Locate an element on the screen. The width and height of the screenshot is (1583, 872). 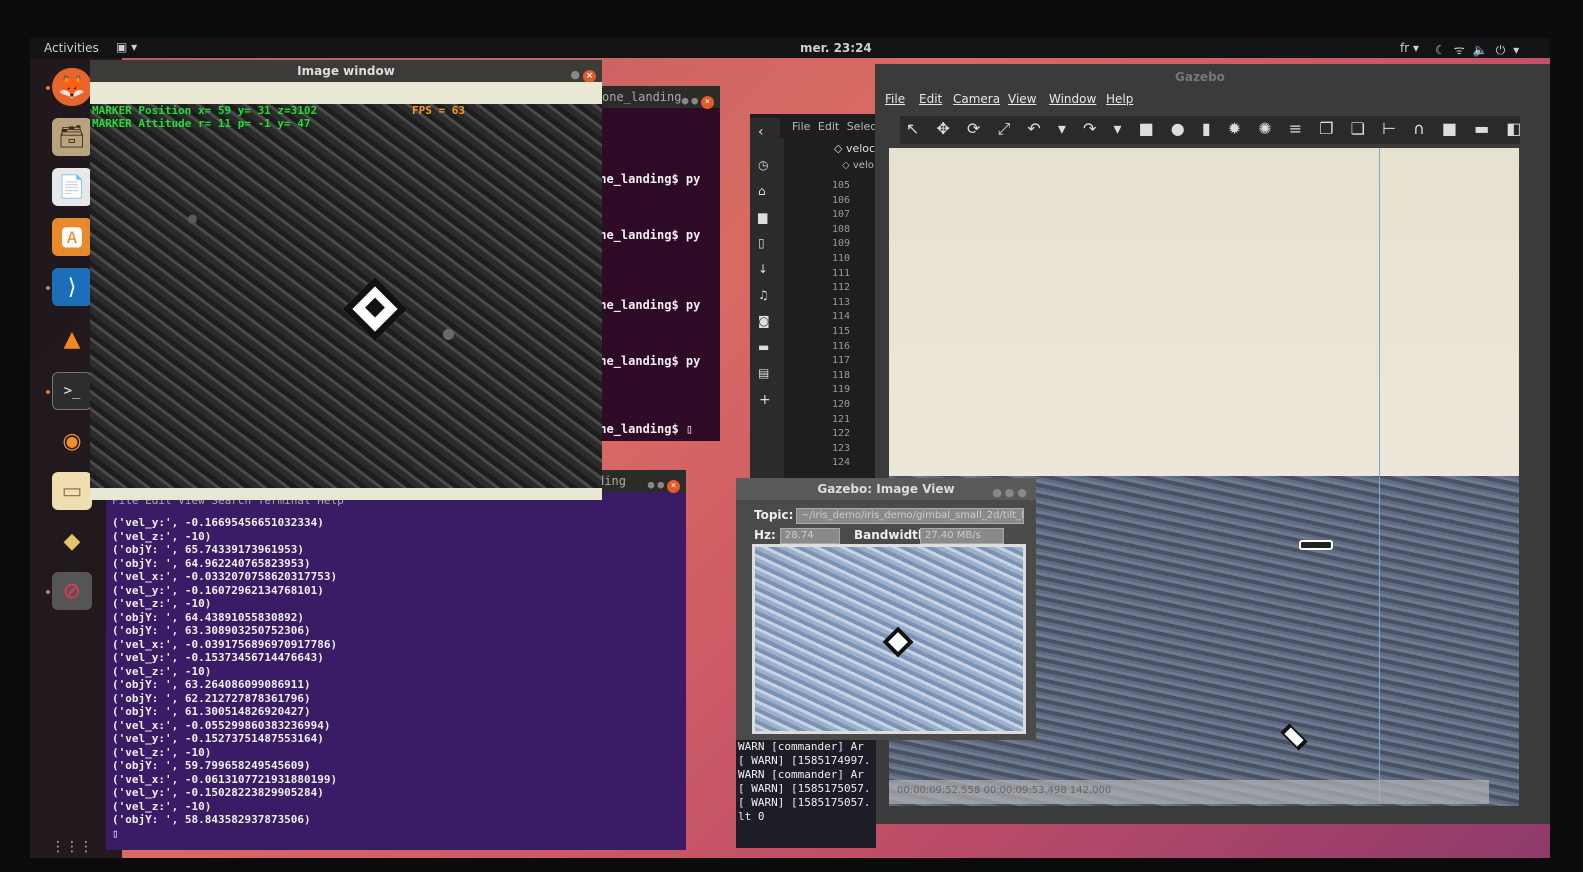
terminal-line: ('vel_x:', -0.0332070758620317753) is located at coordinates (225, 576).